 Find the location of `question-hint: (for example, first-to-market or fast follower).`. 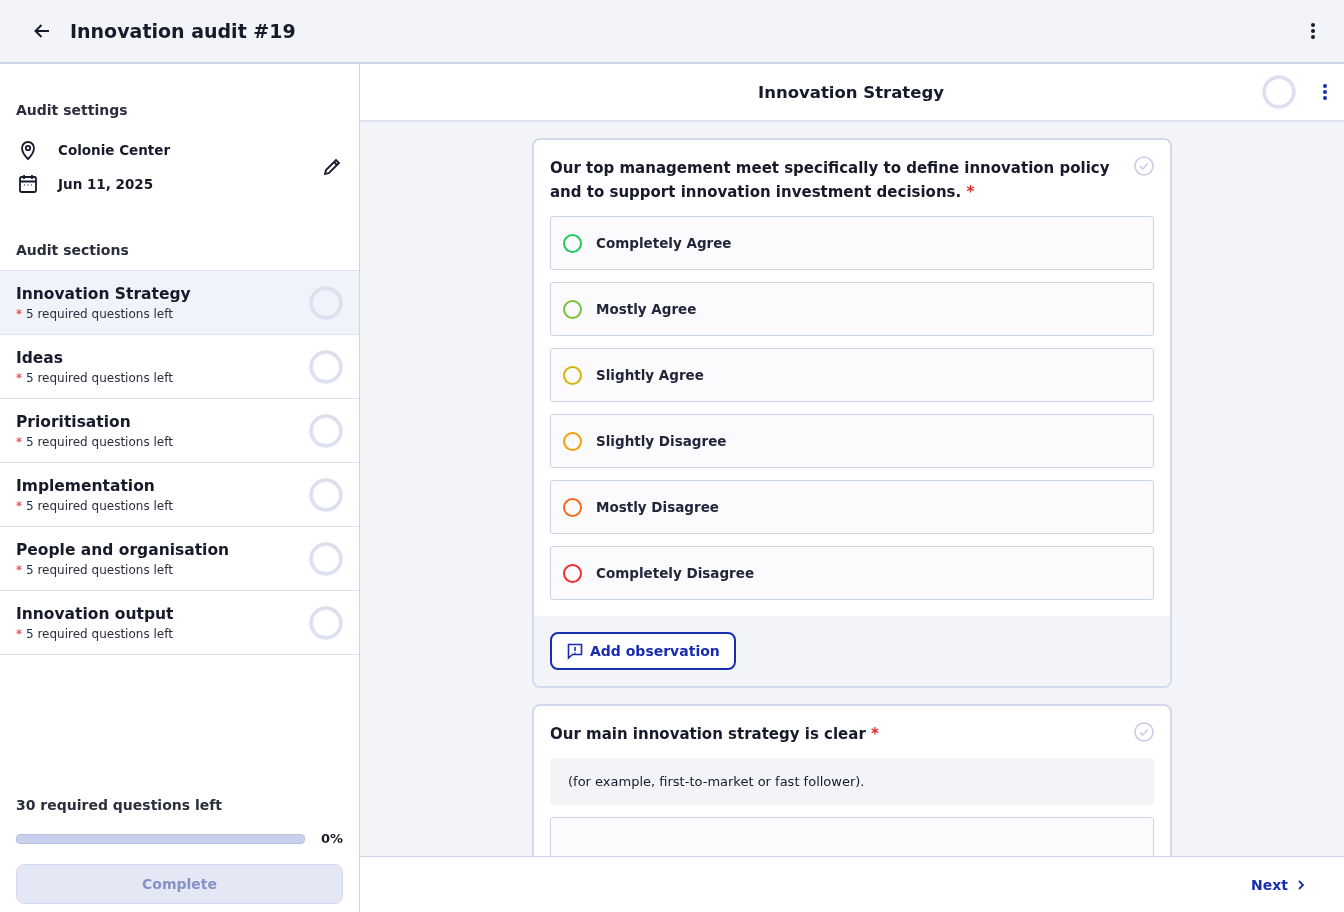

question-hint: (for example, first-to-market or fast follower). is located at coordinates (852, 781).